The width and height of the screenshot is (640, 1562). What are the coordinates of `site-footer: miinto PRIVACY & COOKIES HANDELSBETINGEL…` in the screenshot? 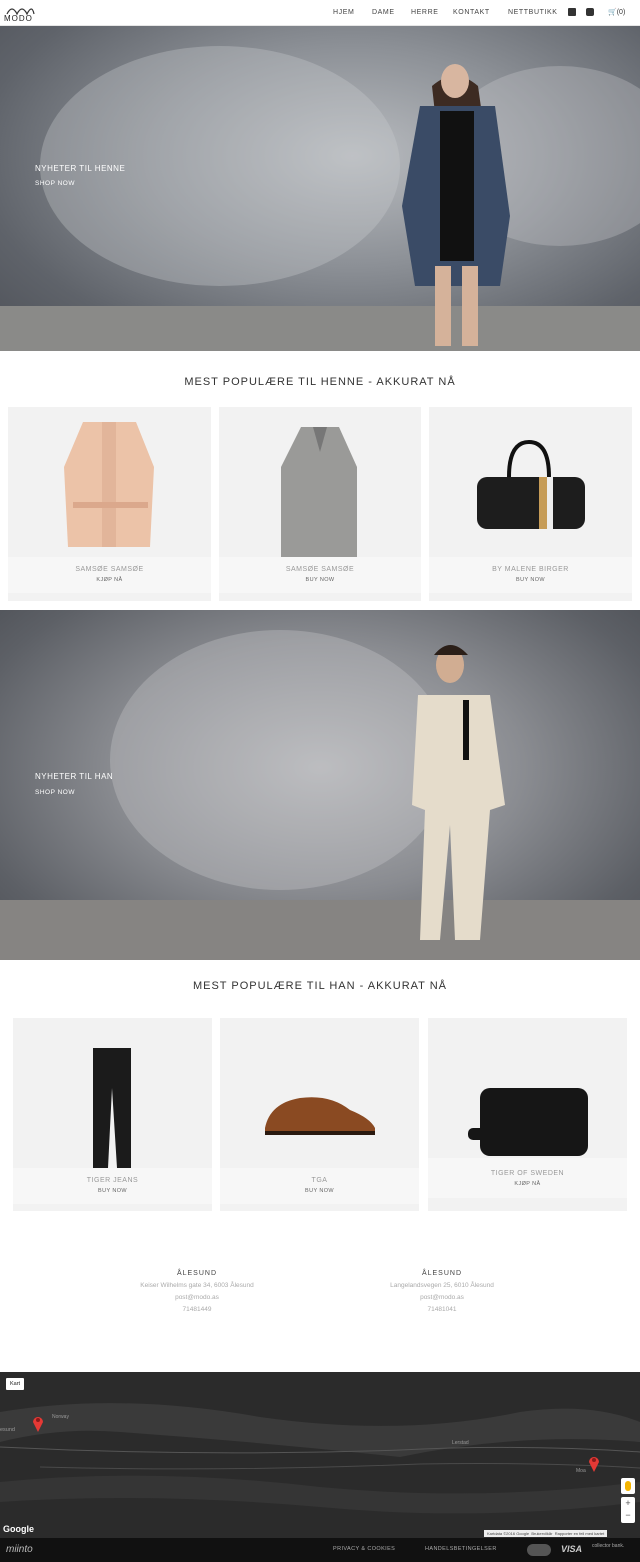 It's located at (320, 1550).